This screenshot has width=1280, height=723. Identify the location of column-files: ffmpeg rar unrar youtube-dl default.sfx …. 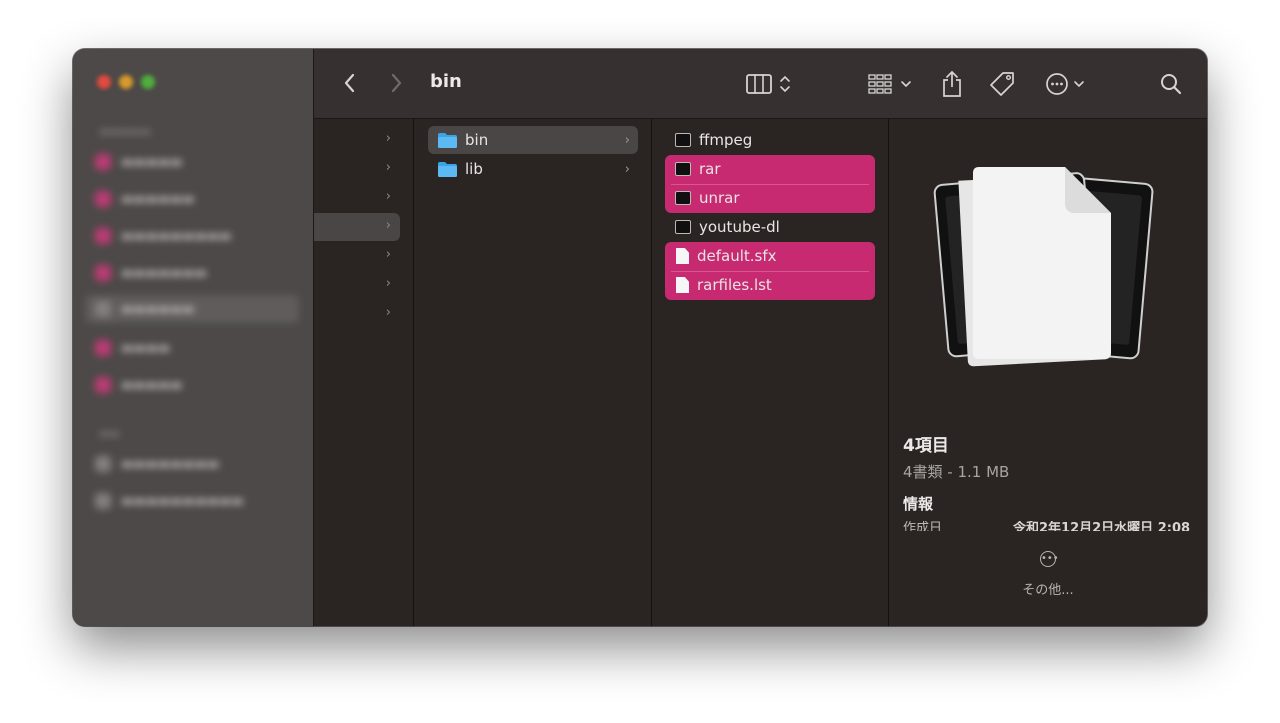
(770, 372).